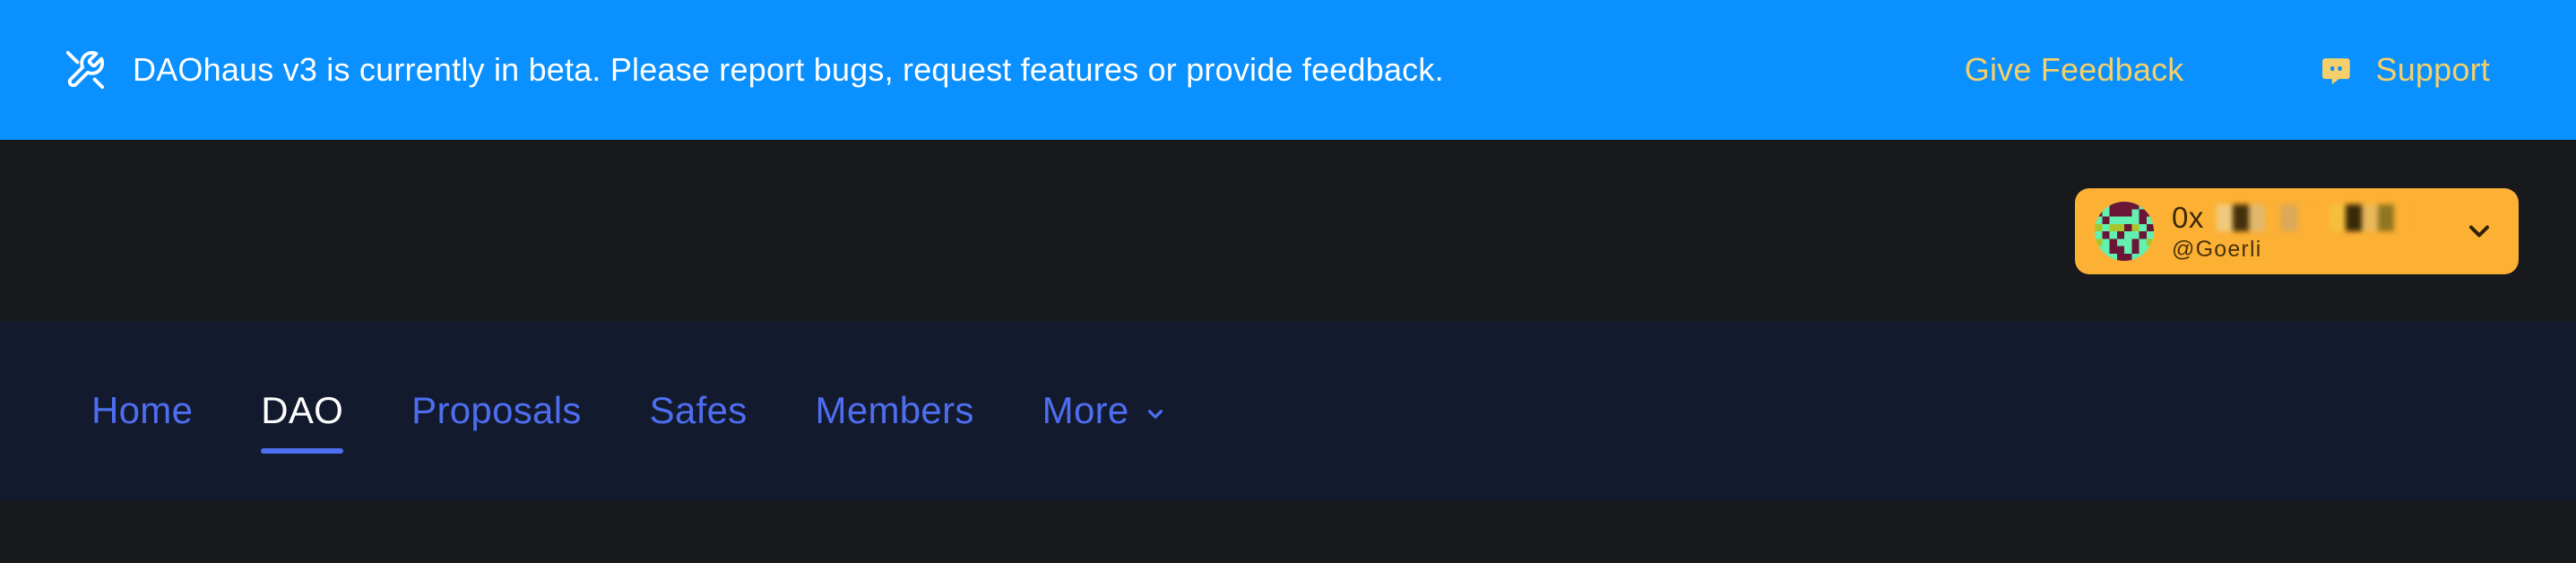 Image resolution: width=2576 pixels, height=563 pixels. Describe the element at coordinates (2227, 70) in the screenshot. I see `banner-actions: Give Feedback Support` at that location.